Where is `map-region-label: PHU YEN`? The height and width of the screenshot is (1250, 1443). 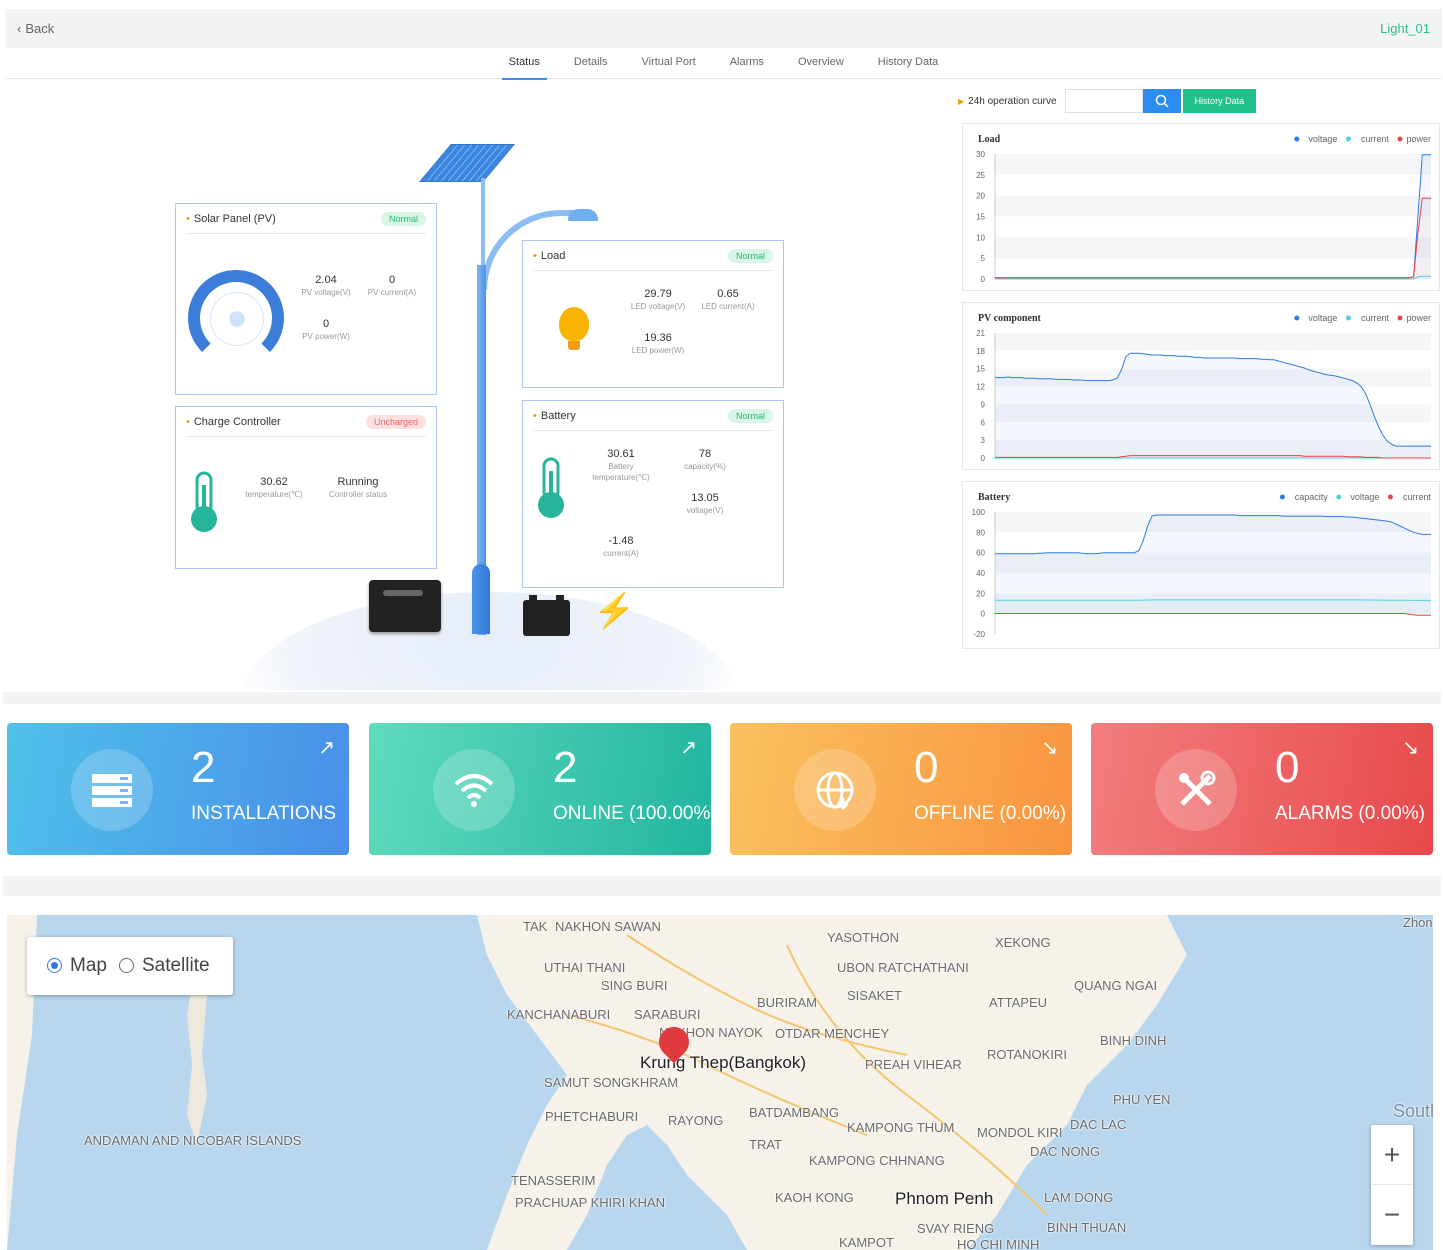
map-region-label: PHU YEN is located at coordinates (1142, 1099).